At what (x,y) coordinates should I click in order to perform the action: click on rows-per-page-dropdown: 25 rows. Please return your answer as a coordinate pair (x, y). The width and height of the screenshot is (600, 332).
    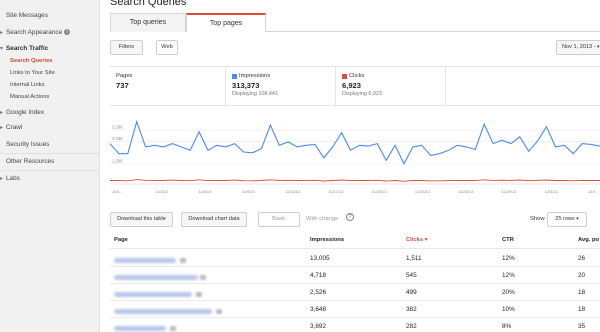
    Looking at the image, I should click on (567, 219).